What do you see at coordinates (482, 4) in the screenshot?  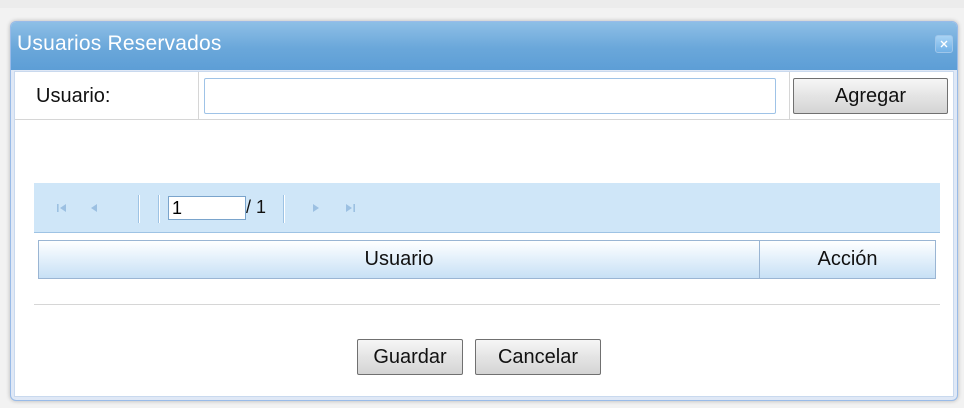 I see `background` at bounding box center [482, 4].